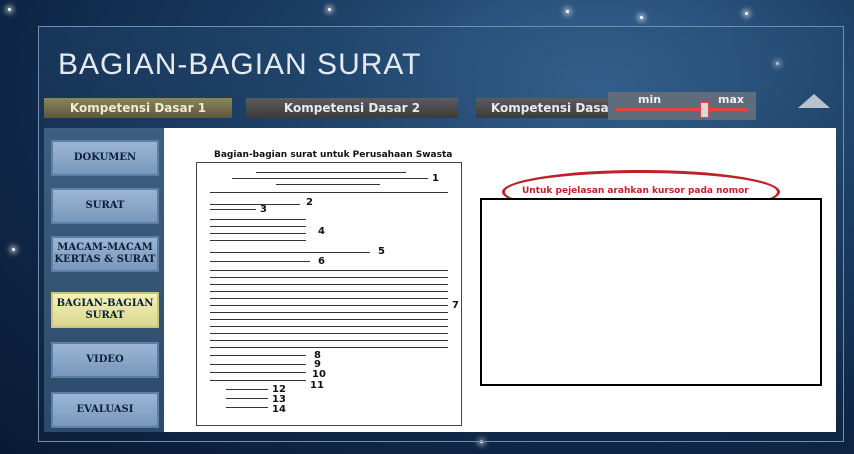 The width and height of the screenshot is (854, 454). I want to click on nav-video: VIDEO, so click(105, 360).